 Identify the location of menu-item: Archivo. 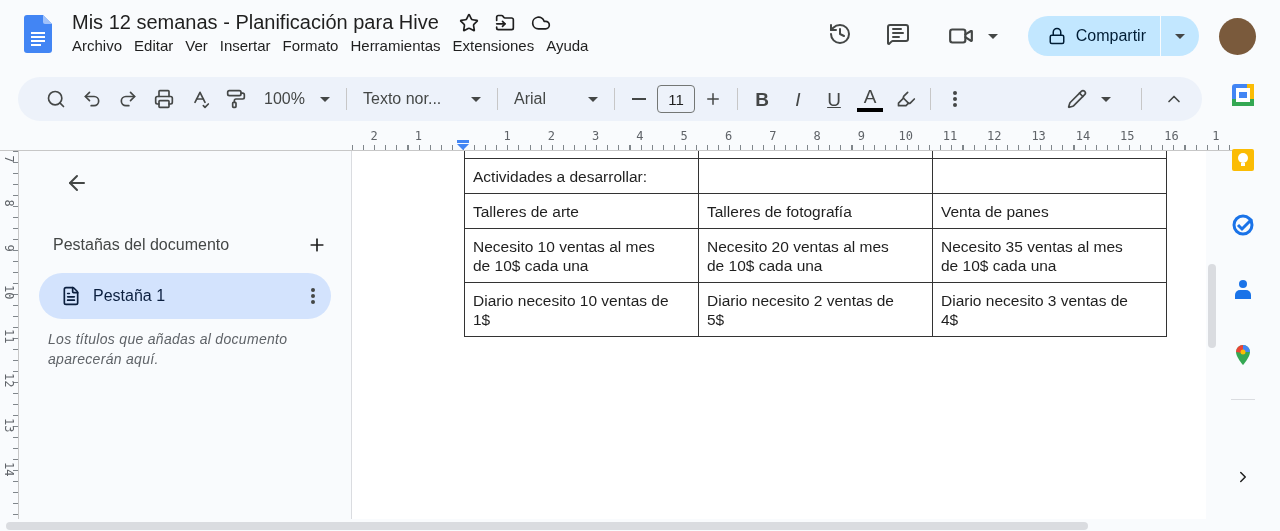
(97, 45).